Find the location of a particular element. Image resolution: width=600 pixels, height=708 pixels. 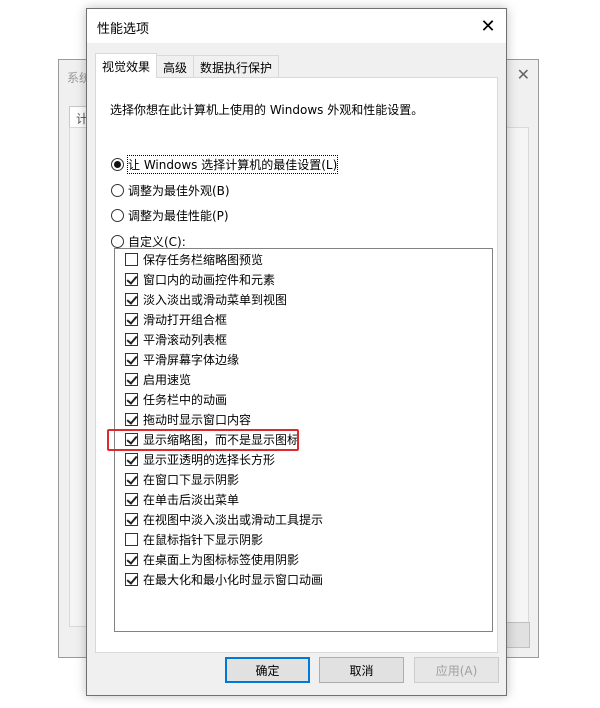

list-item-label: 在视图中淡入淡出或滑动工具提示 is located at coordinates (233, 519).